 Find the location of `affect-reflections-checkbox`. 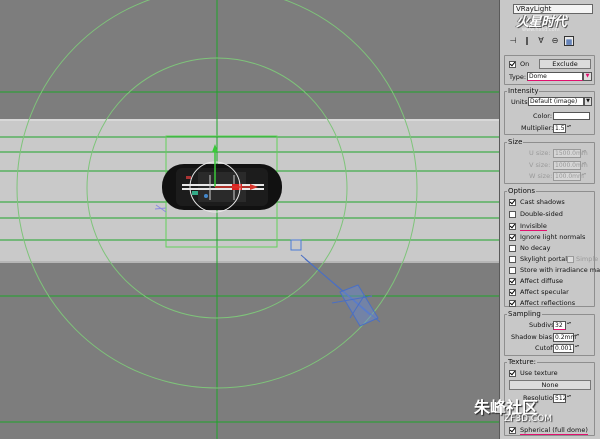

affect-reflections-checkbox is located at coordinates (512, 303).